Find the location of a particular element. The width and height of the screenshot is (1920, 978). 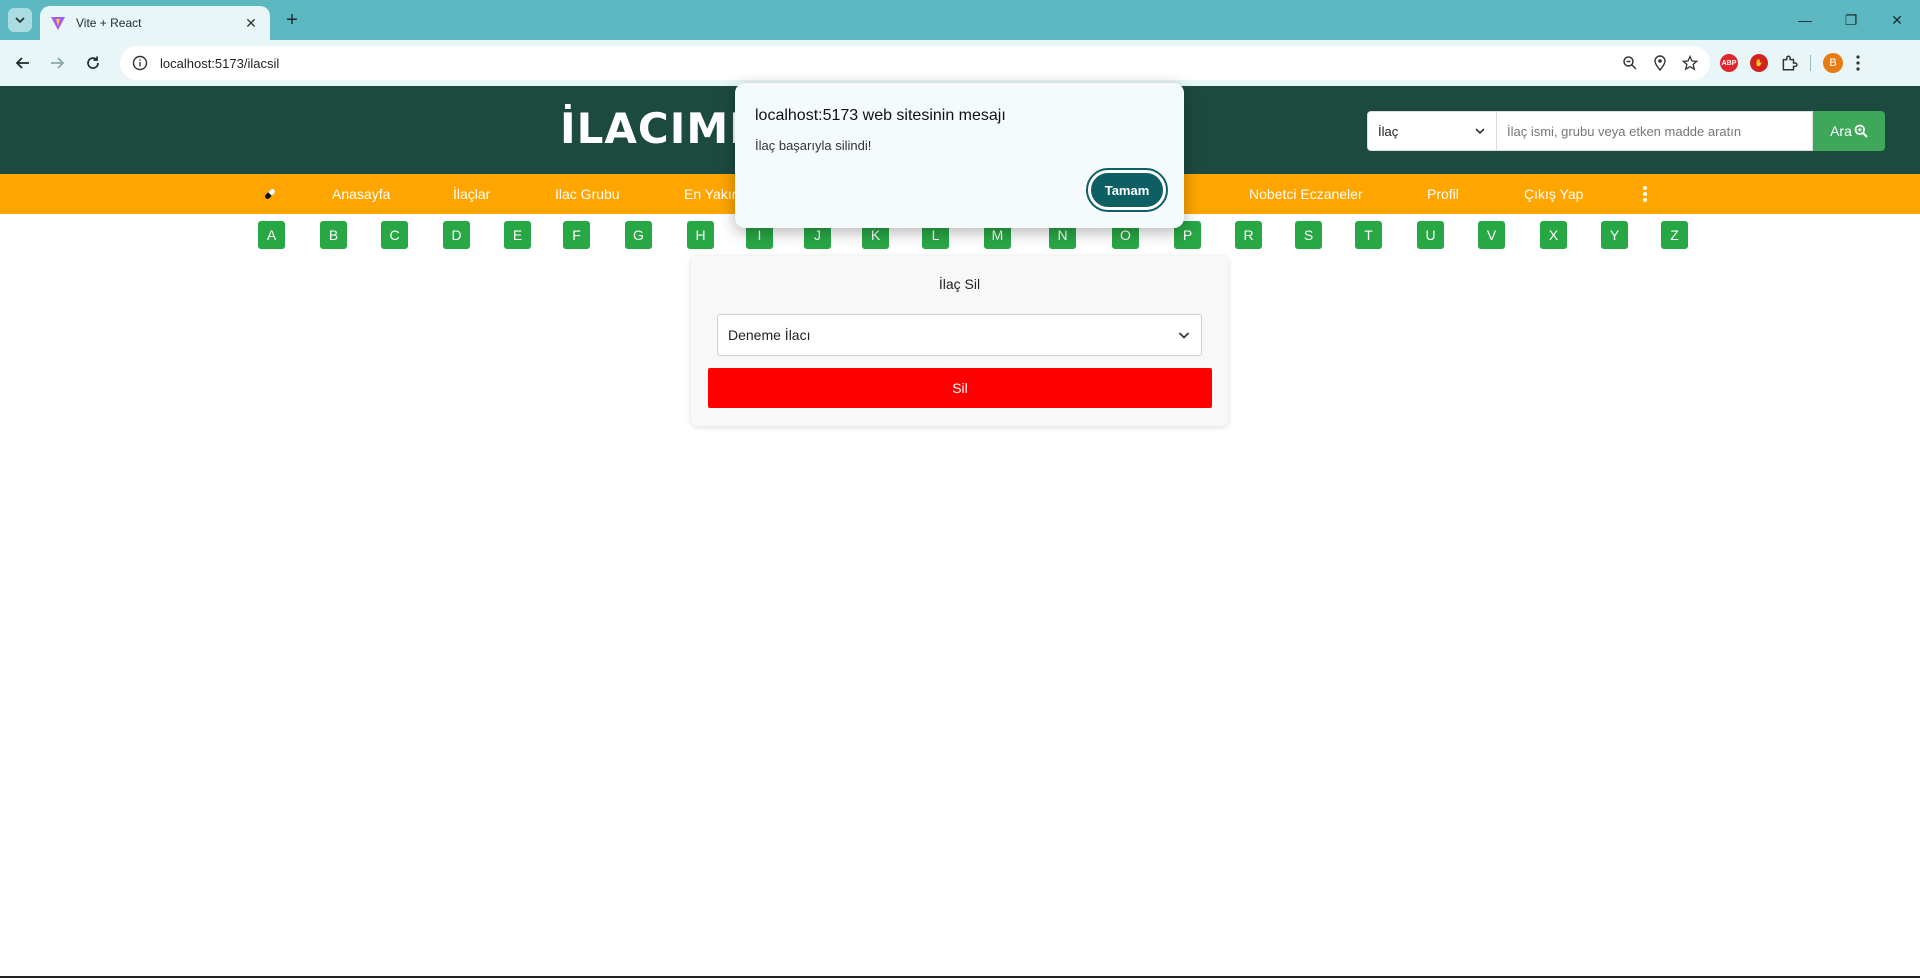

restore-button: ❐ is located at coordinates (1851, 20).